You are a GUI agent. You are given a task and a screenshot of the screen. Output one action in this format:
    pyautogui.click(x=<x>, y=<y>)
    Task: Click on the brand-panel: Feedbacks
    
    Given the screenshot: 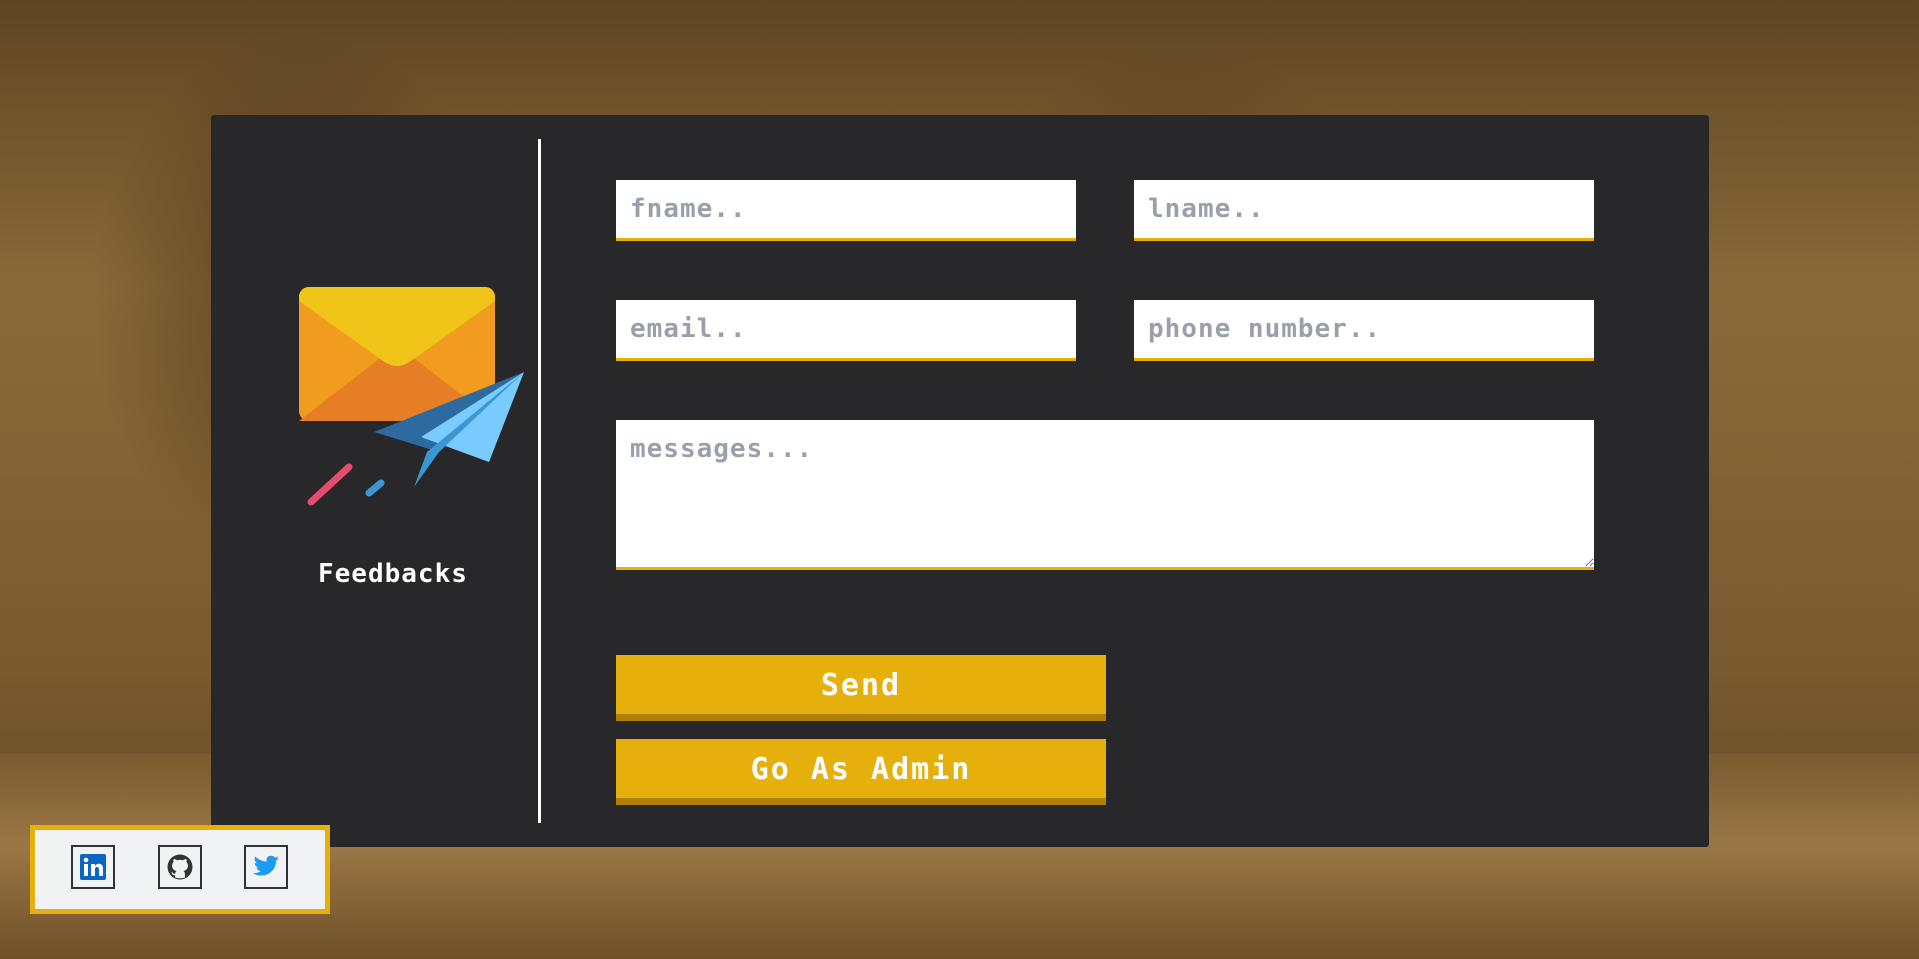 What is the action you would take?
    pyautogui.click(x=375, y=481)
    